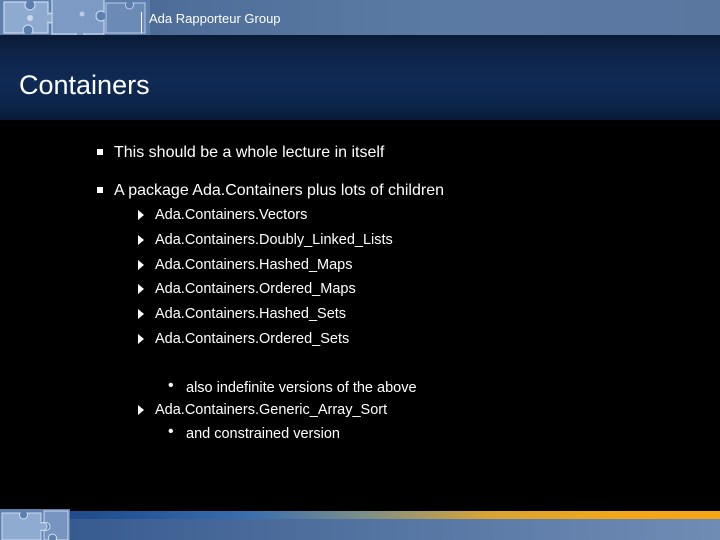 The height and width of the screenshot is (540, 720). What do you see at coordinates (249, 152) in the screenshot?
I see `bullet-text: This should be a whole lecture in itself` at bounding box center [249, 152].